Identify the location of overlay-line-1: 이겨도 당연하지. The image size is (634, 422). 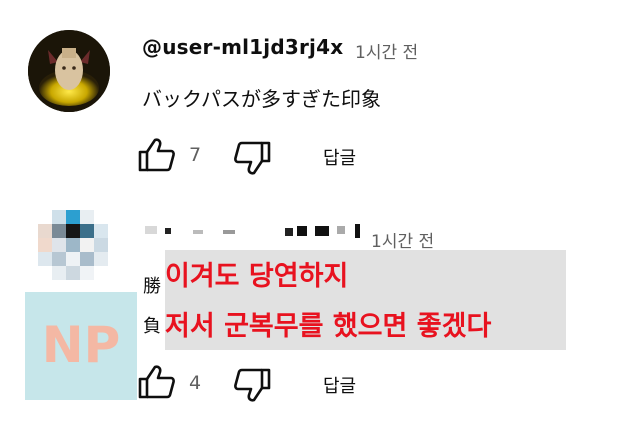
(257, 276).